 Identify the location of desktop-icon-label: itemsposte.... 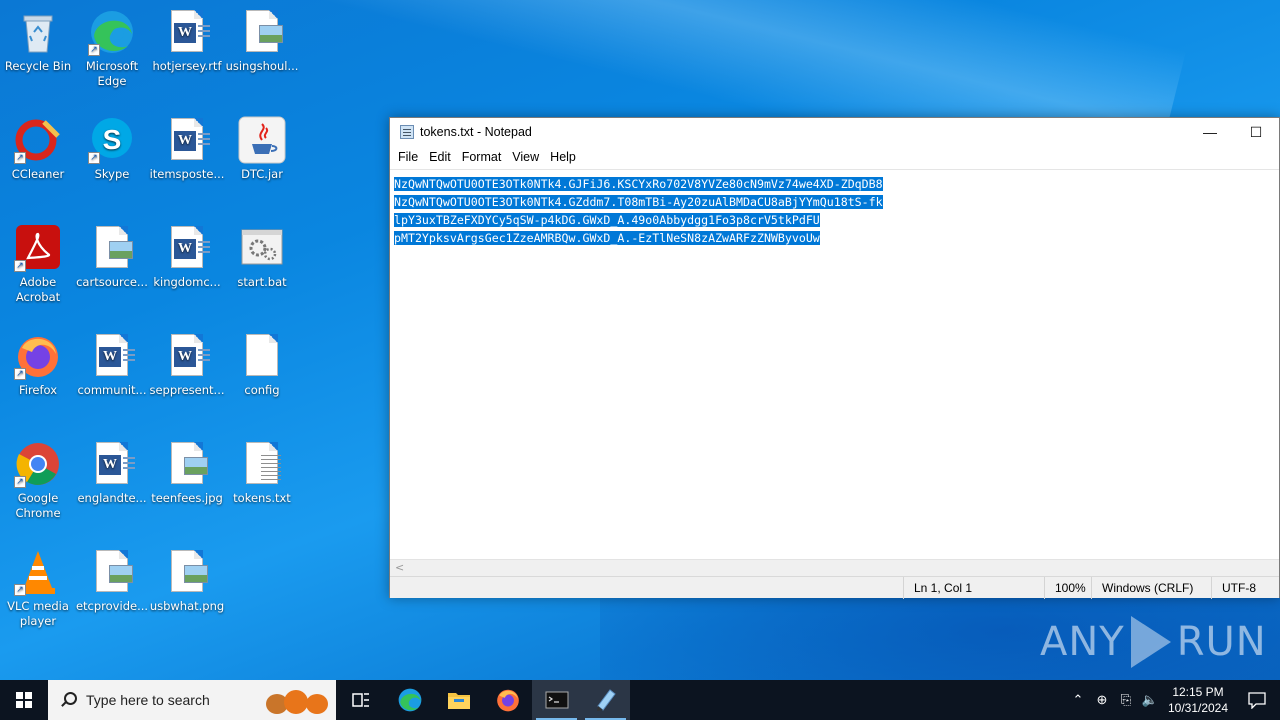
(187, 174).